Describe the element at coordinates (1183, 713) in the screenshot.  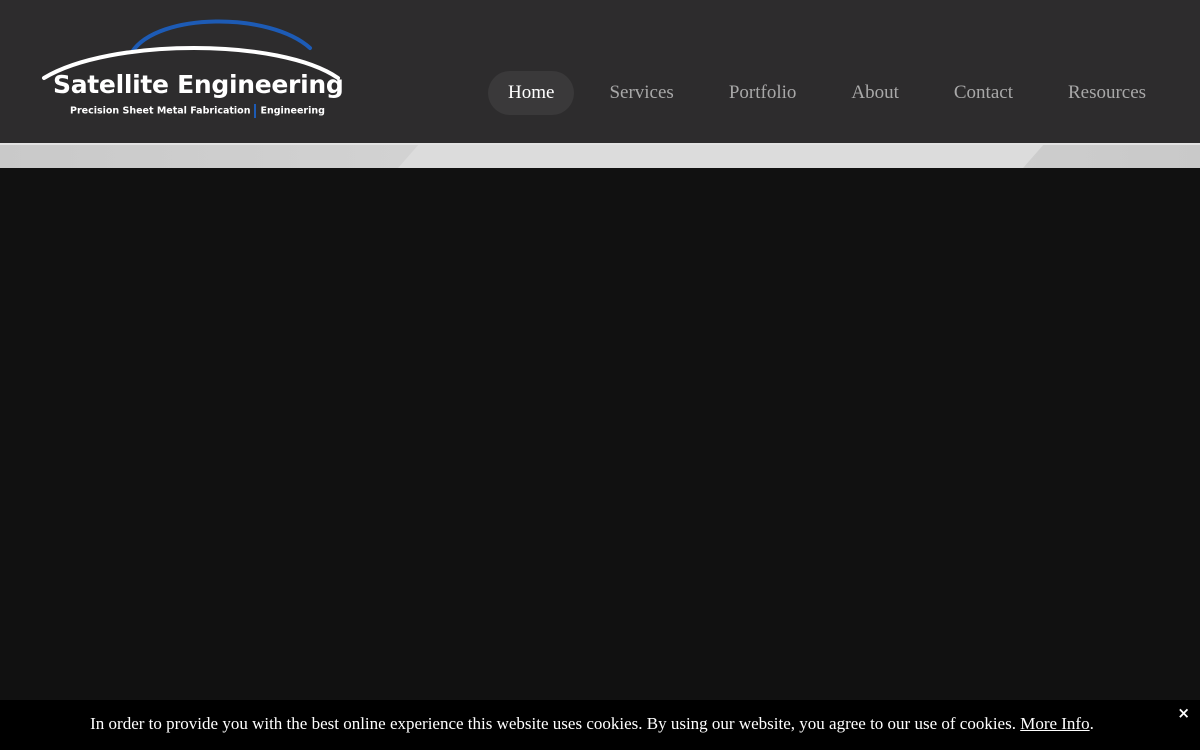
I see `close-icon: ×` at that location.